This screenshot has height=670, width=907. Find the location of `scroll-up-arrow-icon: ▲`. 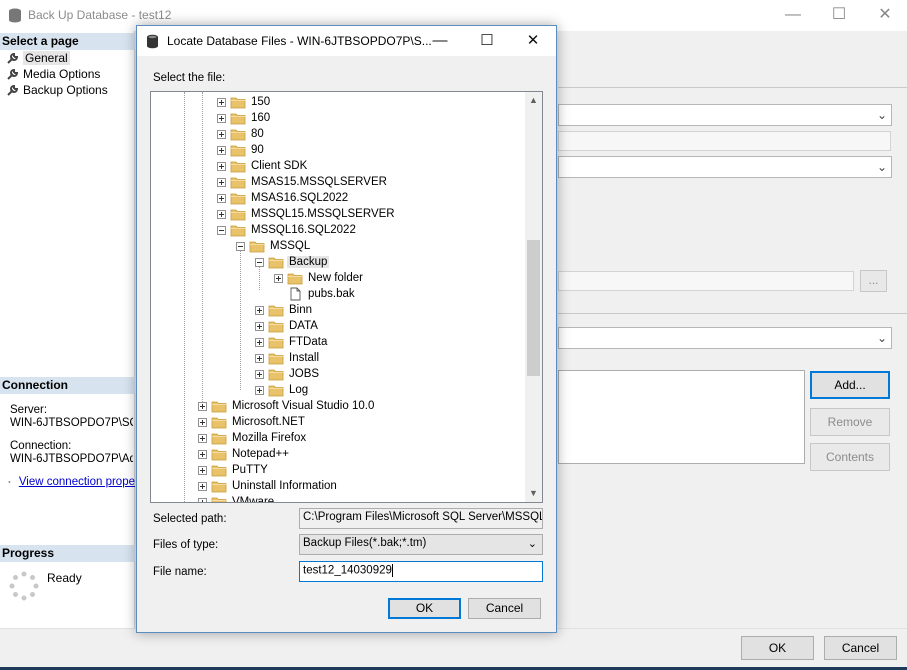

scroll-up-arrow-icon: ▲ is located at coordinates (533, 100).